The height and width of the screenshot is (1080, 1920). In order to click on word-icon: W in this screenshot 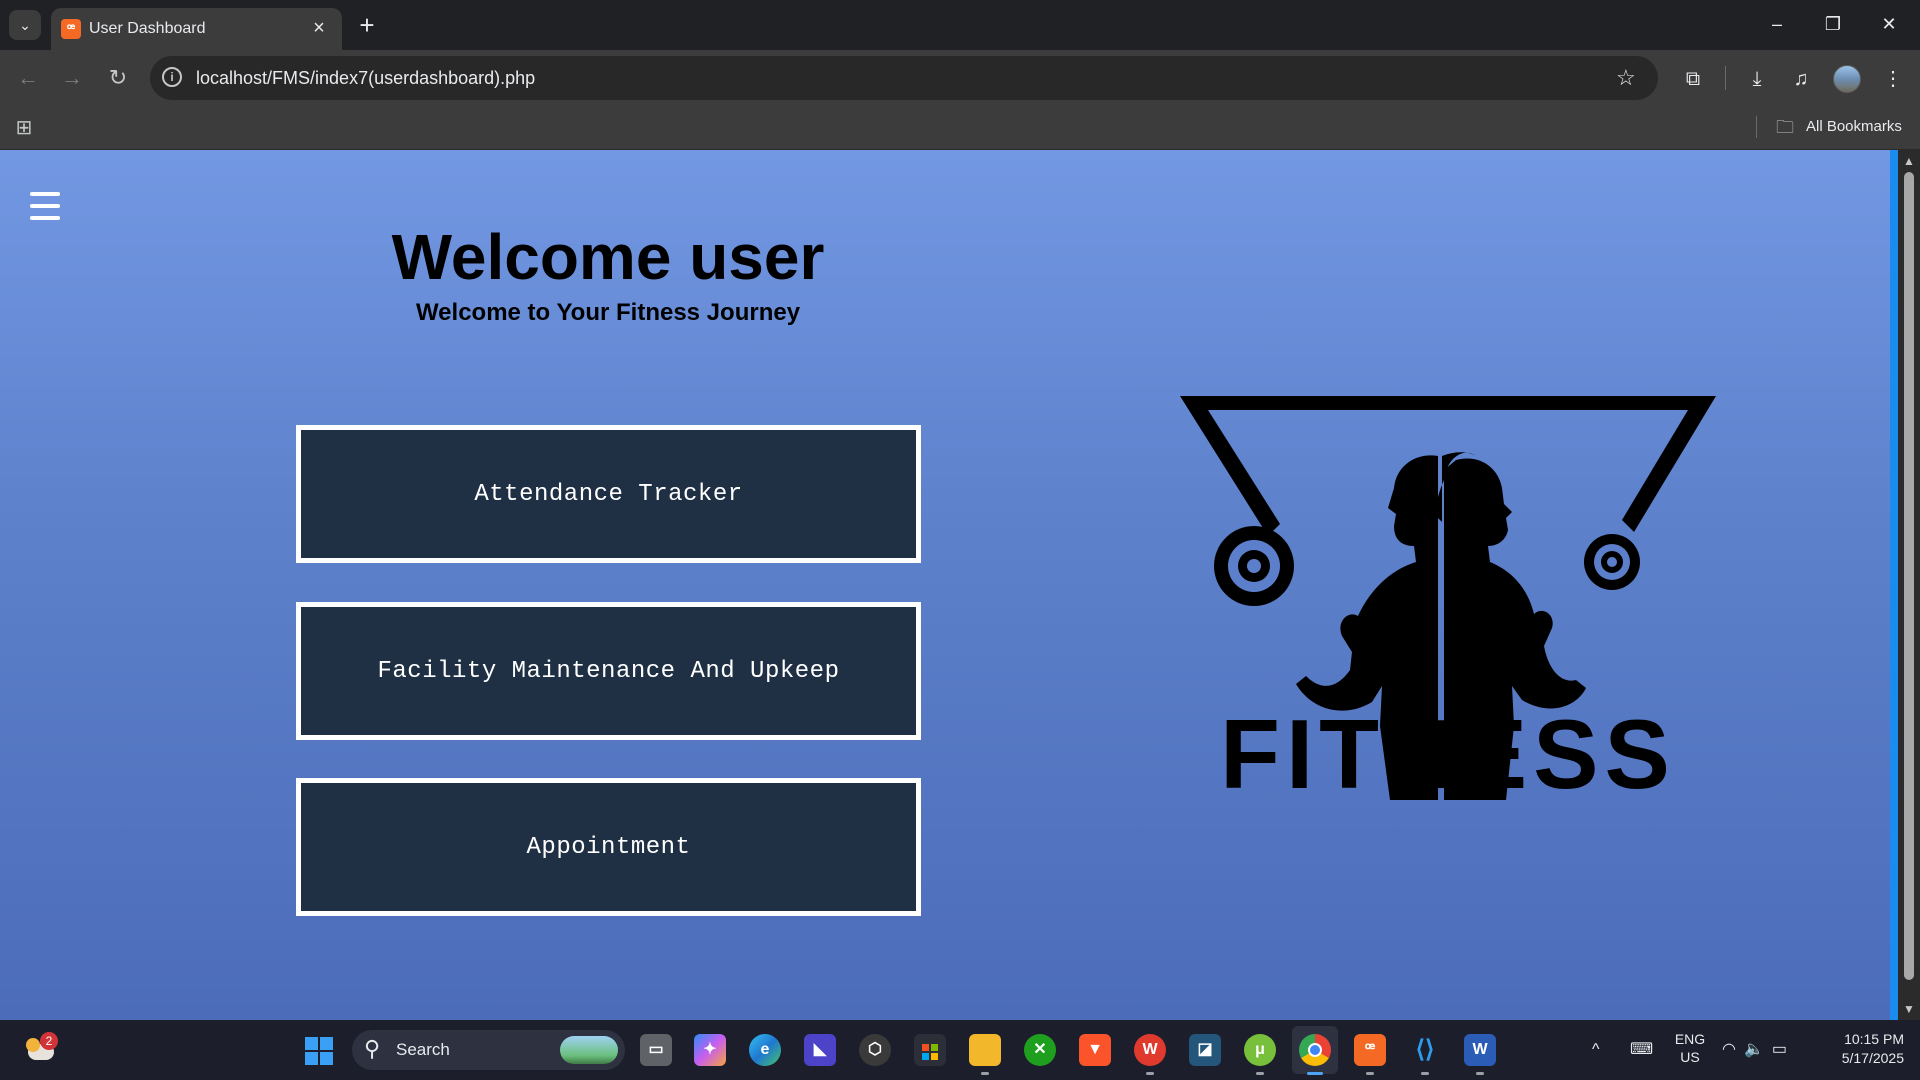, I will do `click(1480, 1054)`.